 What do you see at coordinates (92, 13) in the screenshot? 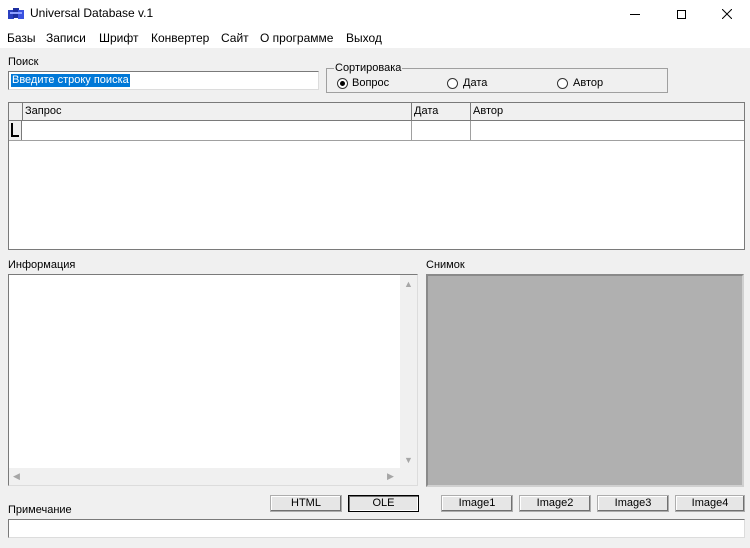
I see `window-title: Universal Database v.1` at bounding box center [92, 13].